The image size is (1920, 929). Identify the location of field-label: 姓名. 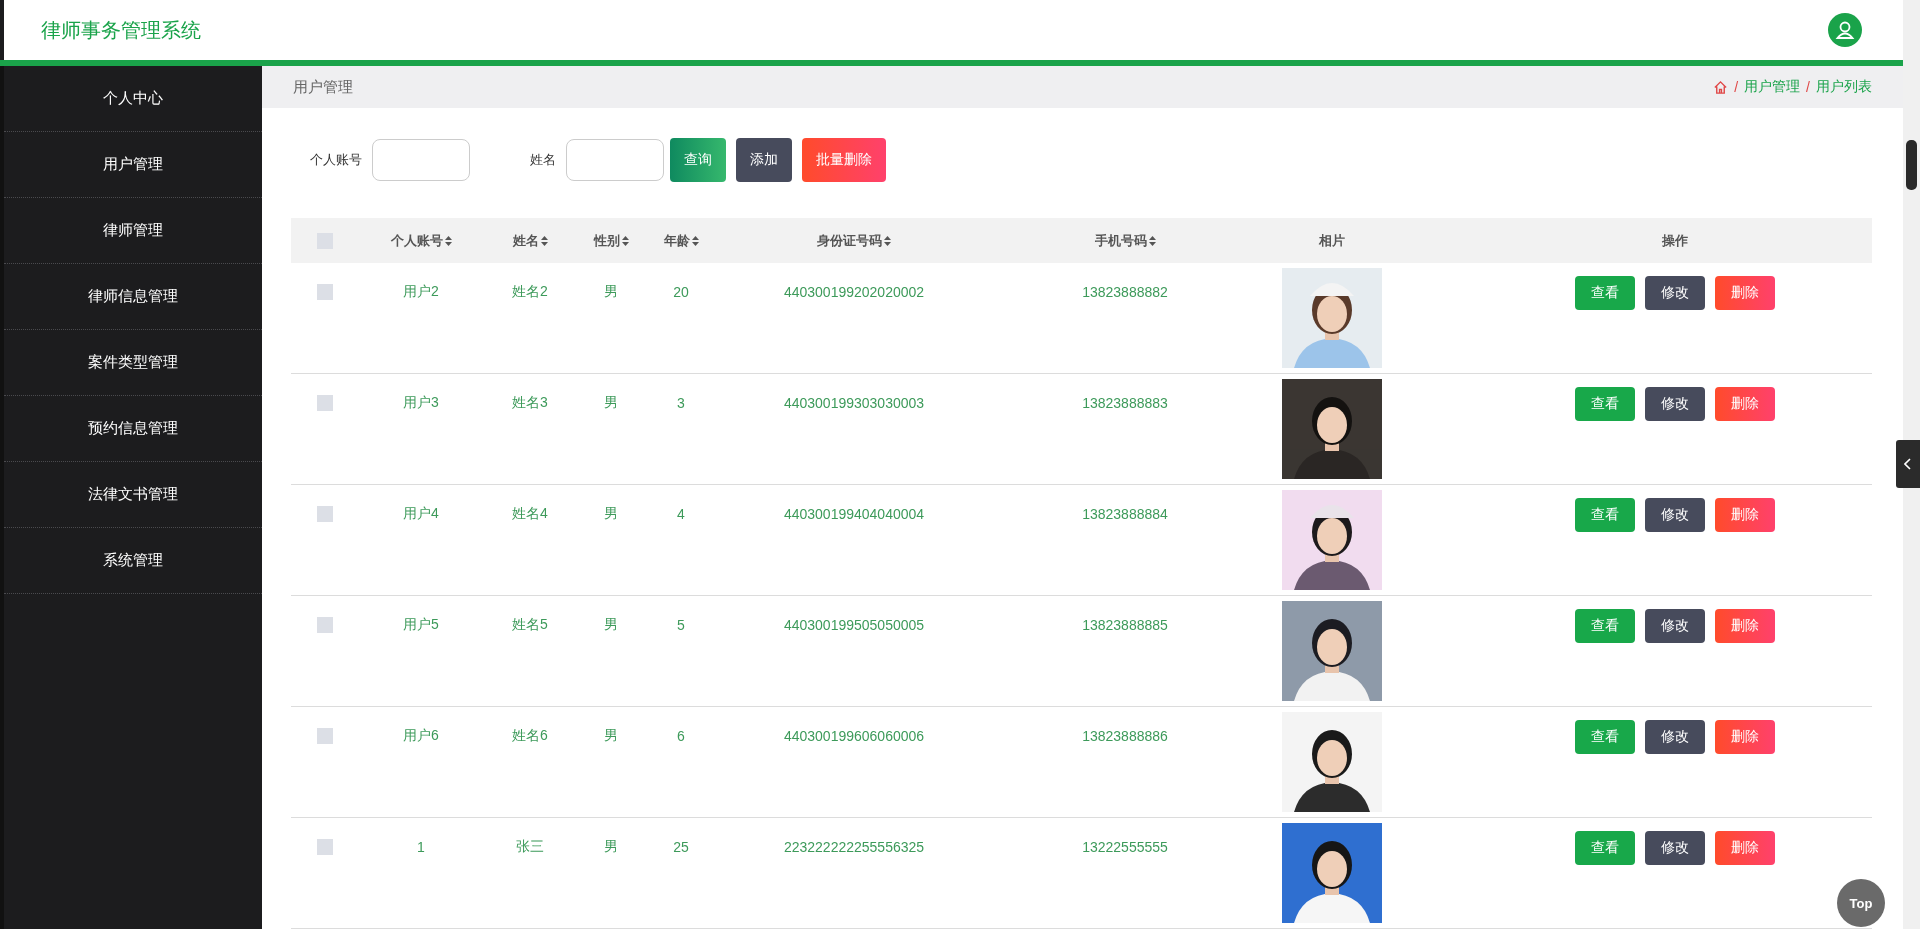
(543, 160).